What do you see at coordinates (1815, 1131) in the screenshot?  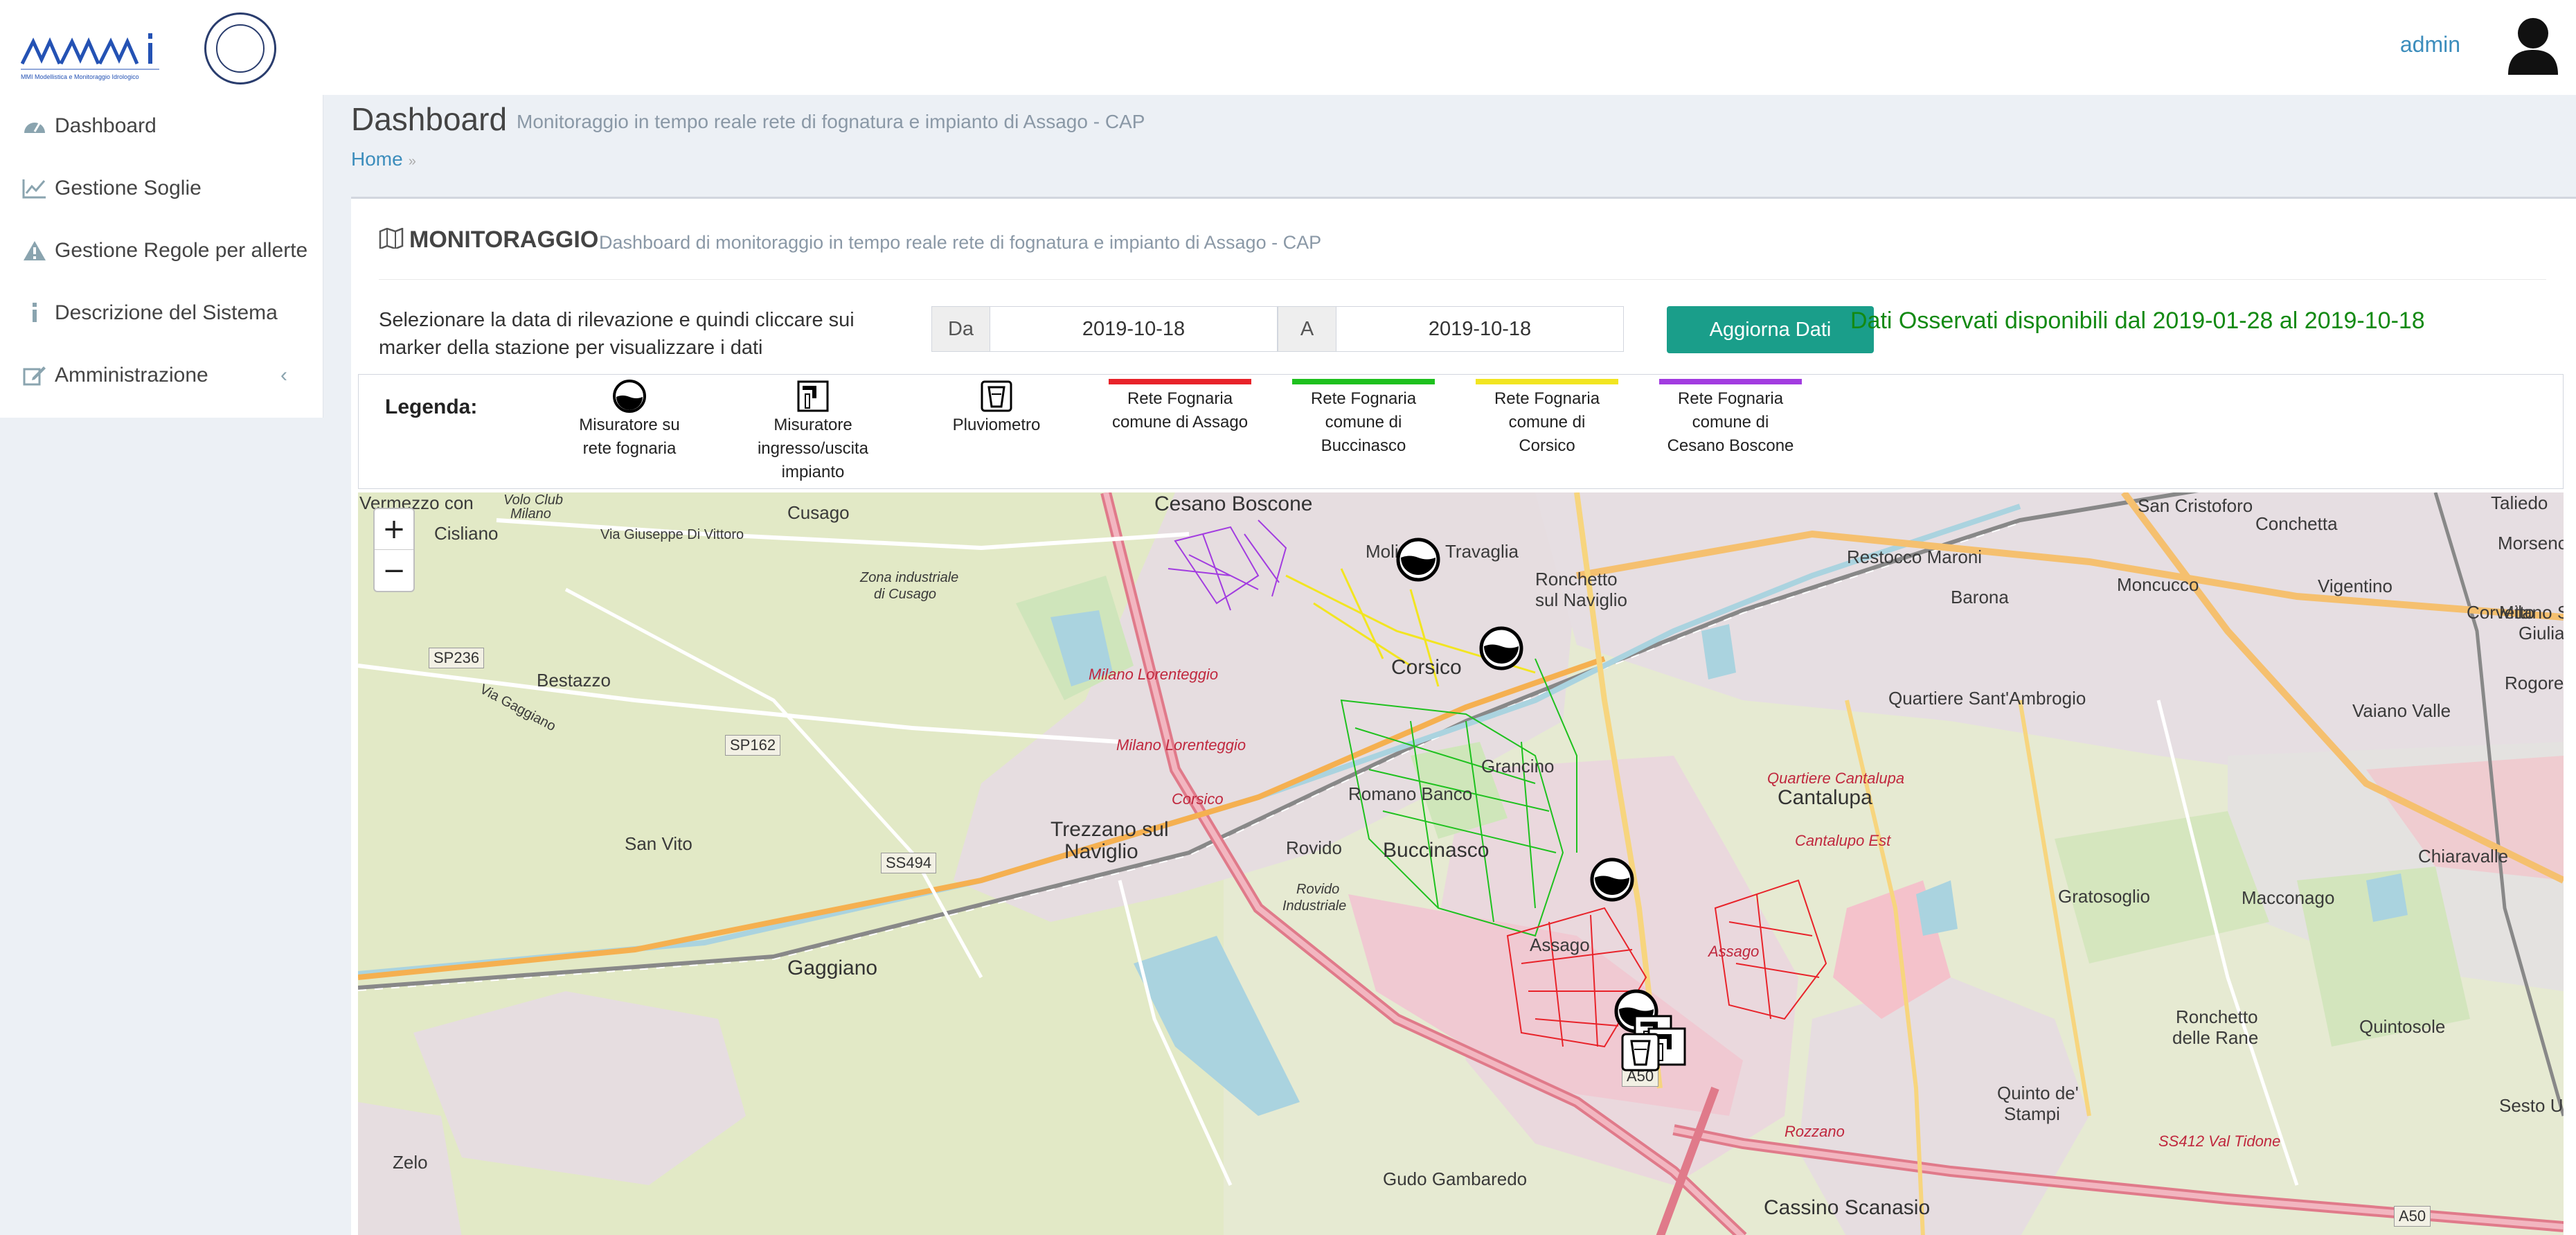 I see `map-label: Rozzano` at bounding box center [1815, 1131].